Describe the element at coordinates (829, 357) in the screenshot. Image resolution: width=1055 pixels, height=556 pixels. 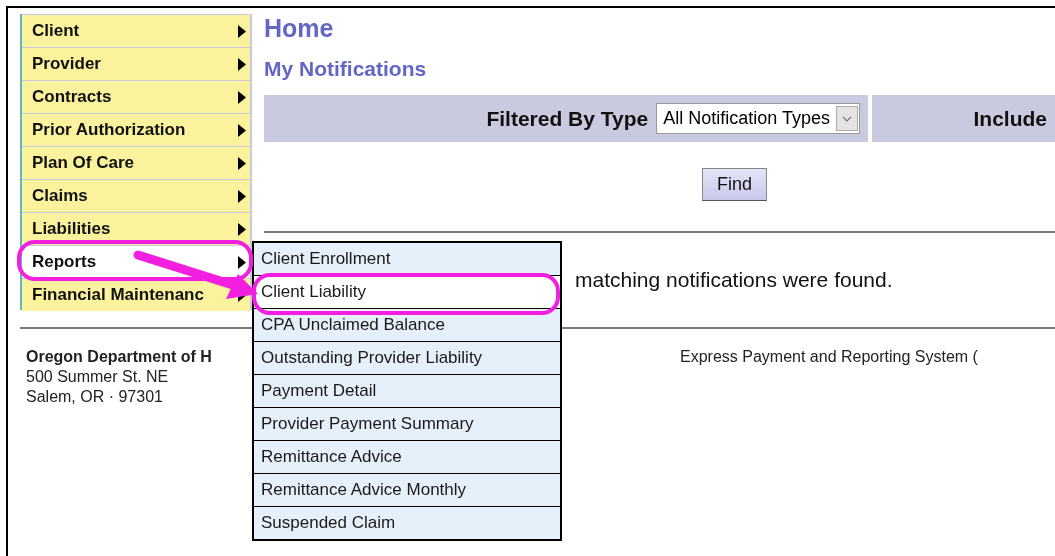
I see `system-name: Express Payment and Reporting System (` at that location.